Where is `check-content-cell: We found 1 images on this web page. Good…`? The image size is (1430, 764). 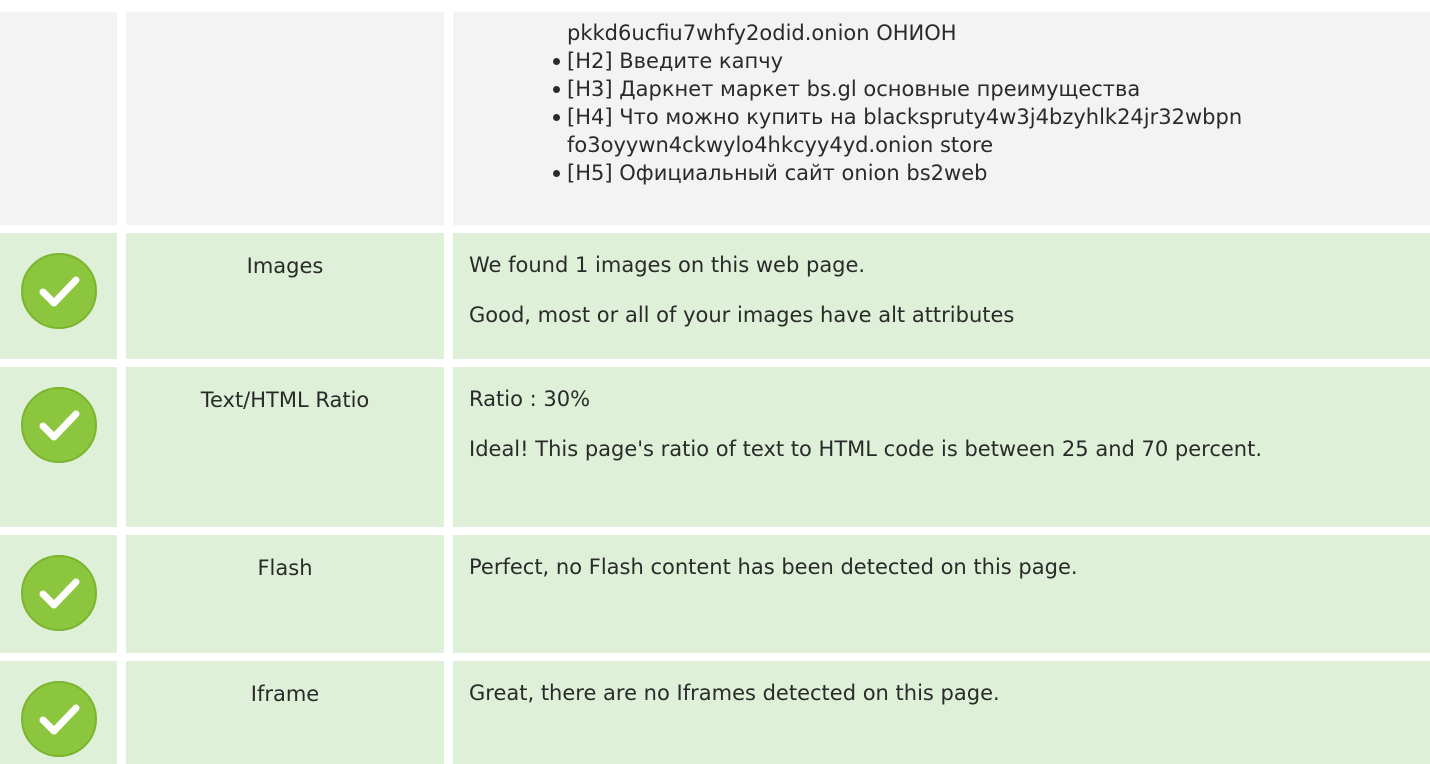
check-content-cell: We found 1 images on this web page. Good… is located at coordinates (941, 296).